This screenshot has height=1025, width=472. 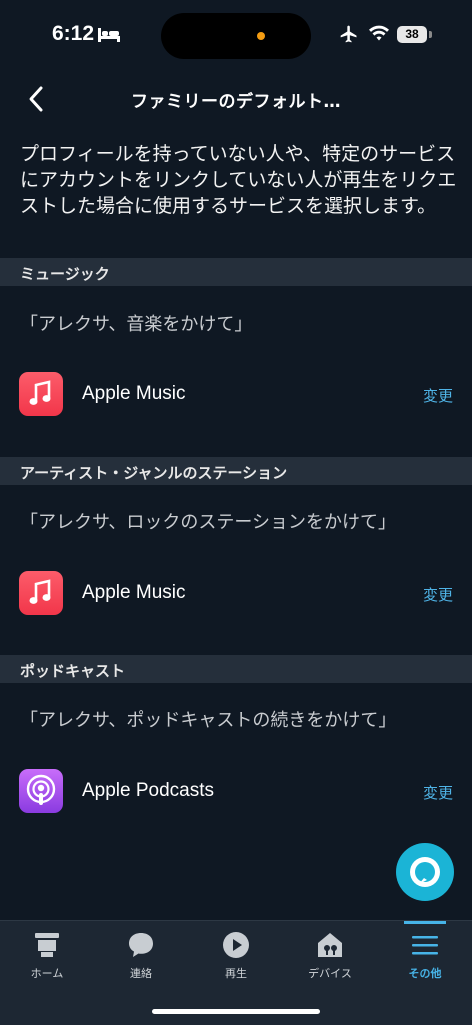 What do you see at coordinates (425, 973) in the screenshot?
I see `tab-label: その他` at bounding box center [425, 973].